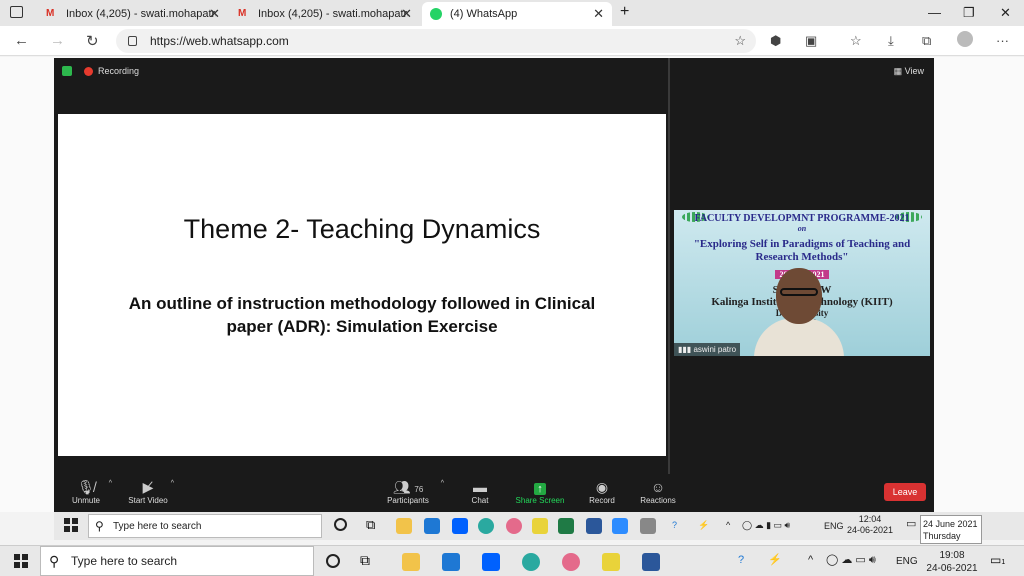 This screenshot has height=576, width=1024. Describe the element at coordinates (811, 41) in the screenshot. I see `collections-icon: ▣` at that location.